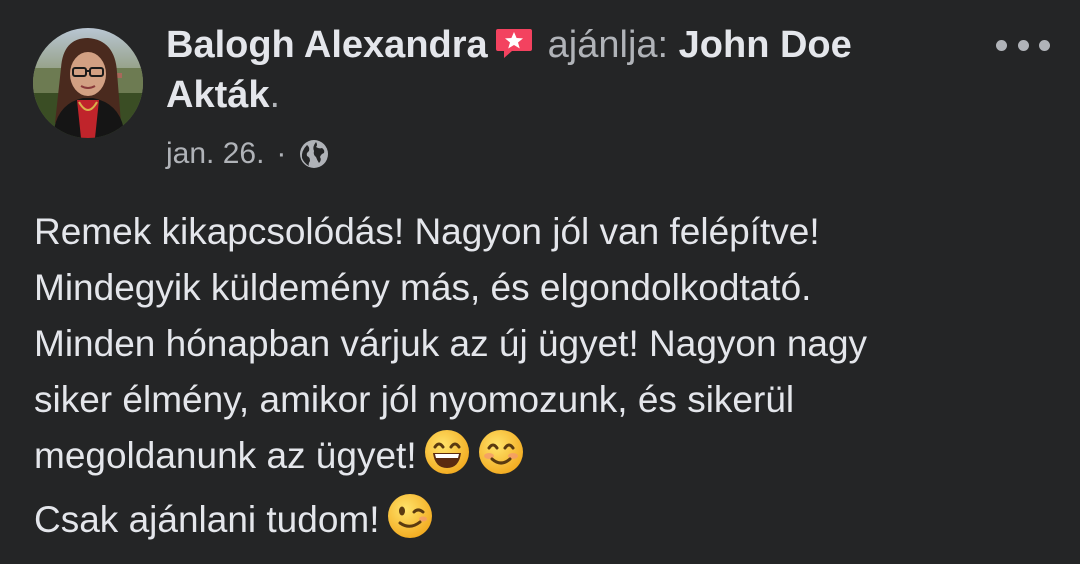  Describe the element at coordinates (544, 524) in the screenshot. I see `post-text-line-with-emoji: Csak ajánlani tudom!` at that location.